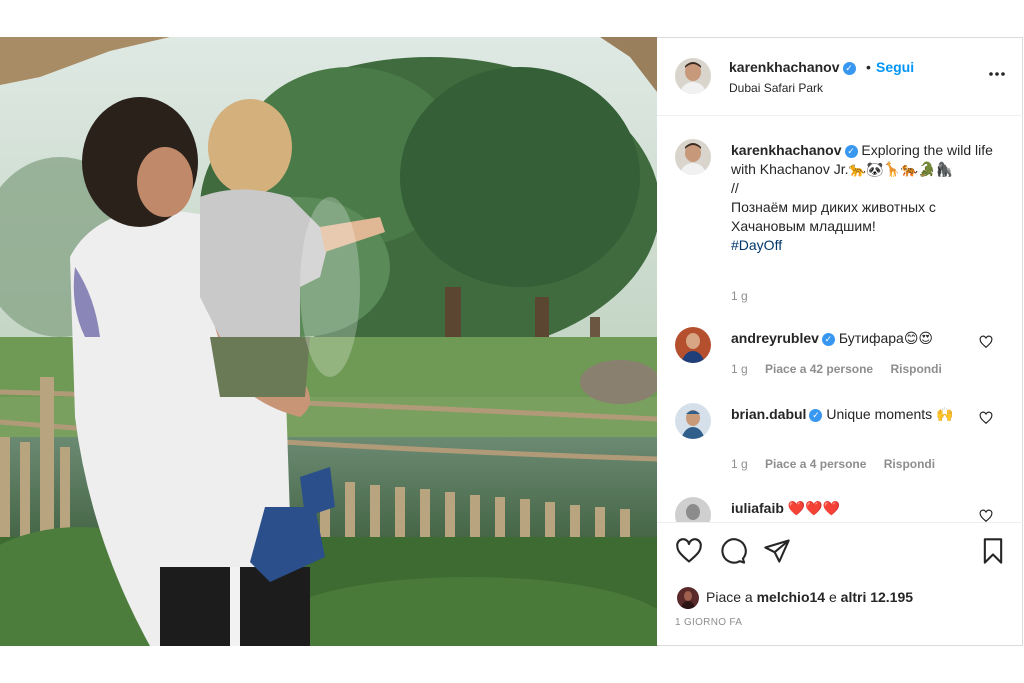 The width and height of the screenshot is (1024, 683). What do you see at coordinates (877, 597) in the screenshot?
I see `likes-others-link: altri 12.195` at bounding box center [877, 597].